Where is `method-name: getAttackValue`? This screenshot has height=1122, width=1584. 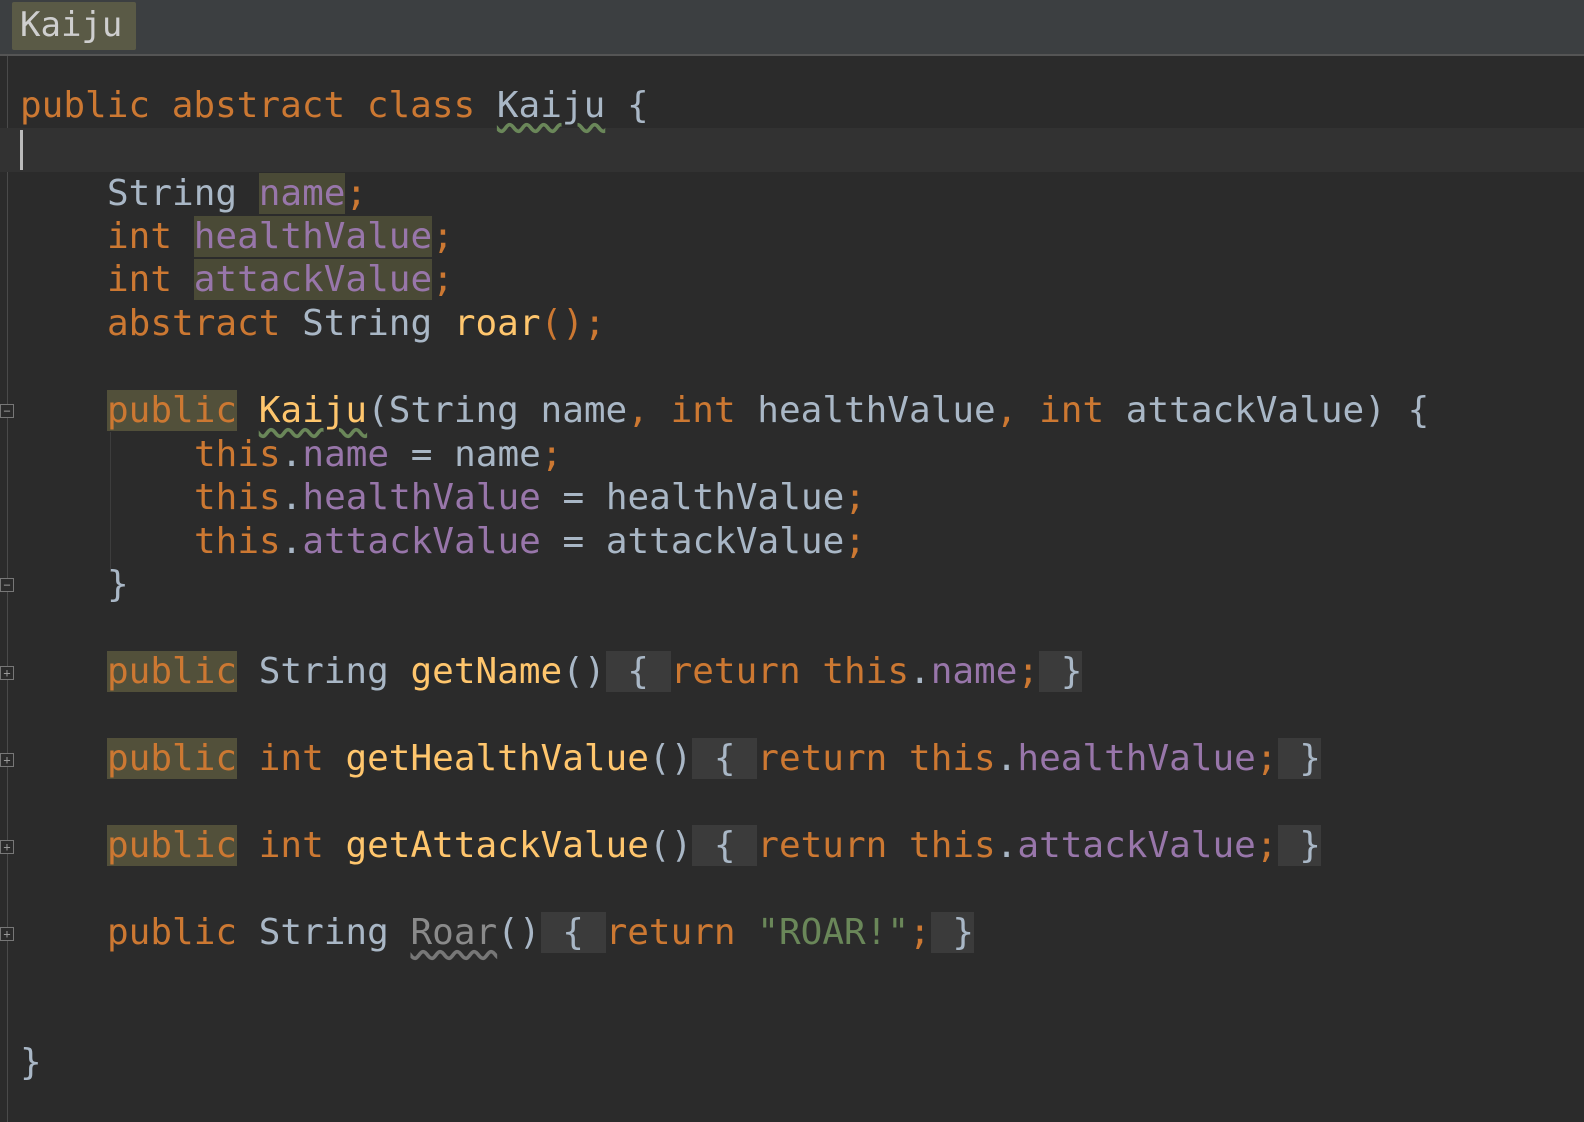
method-name: getAttackValue is located at coordinates (497, 845).